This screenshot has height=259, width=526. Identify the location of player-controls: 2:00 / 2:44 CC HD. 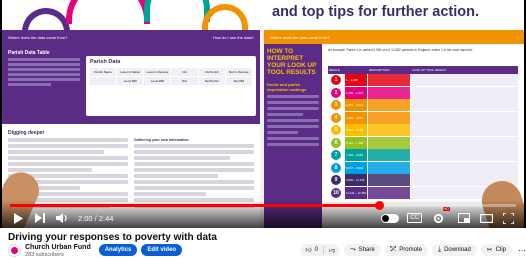
(263, 216).